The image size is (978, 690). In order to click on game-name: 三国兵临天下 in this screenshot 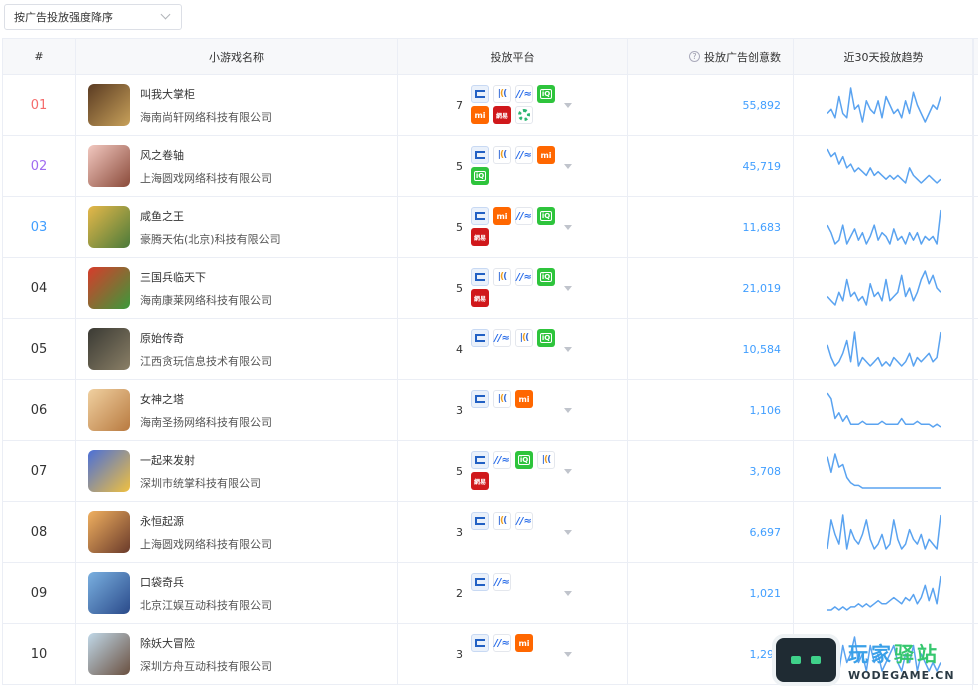, I will do `click(206, 277)`.